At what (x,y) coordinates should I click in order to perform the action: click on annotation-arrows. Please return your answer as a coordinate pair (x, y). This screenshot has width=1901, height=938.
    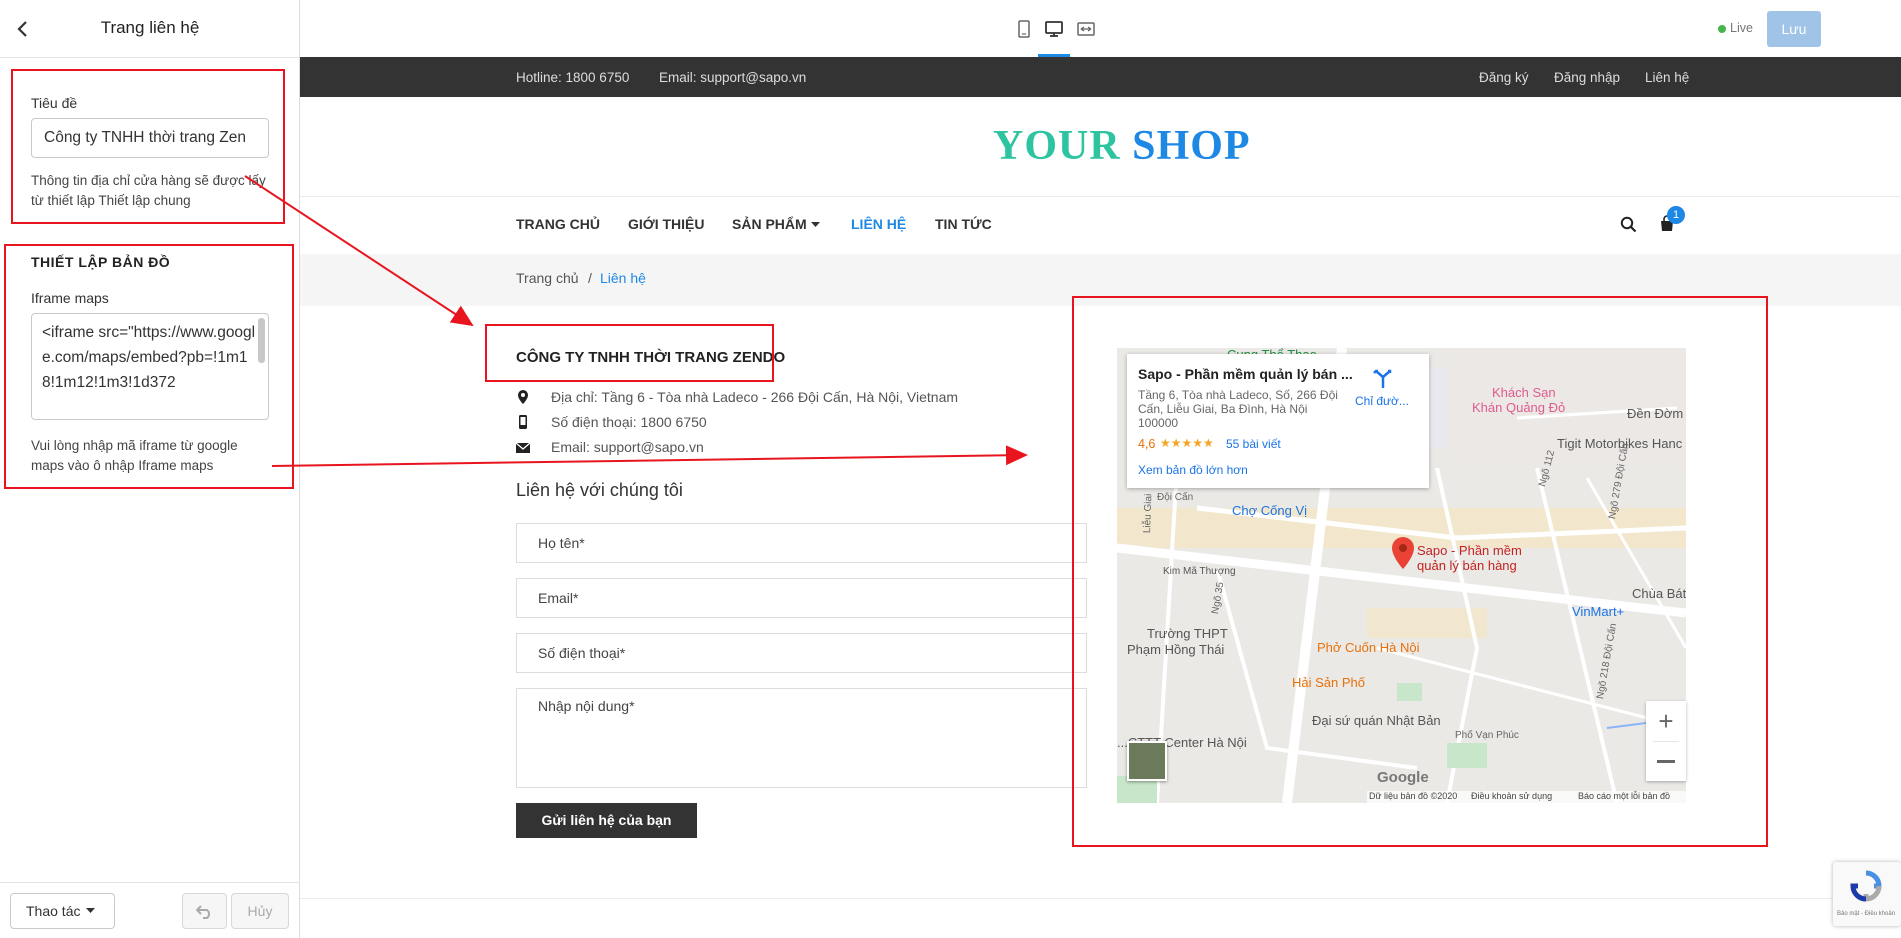
    Looking at the image, I should click on (636, 321).